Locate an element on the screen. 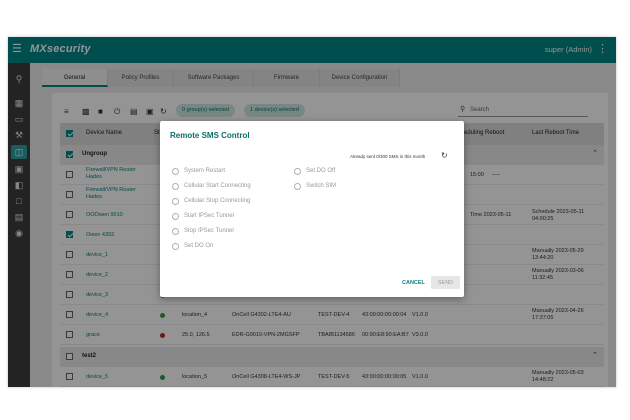  option-label: Stop IPSec Tunnel is located at coordinates (209, 231).